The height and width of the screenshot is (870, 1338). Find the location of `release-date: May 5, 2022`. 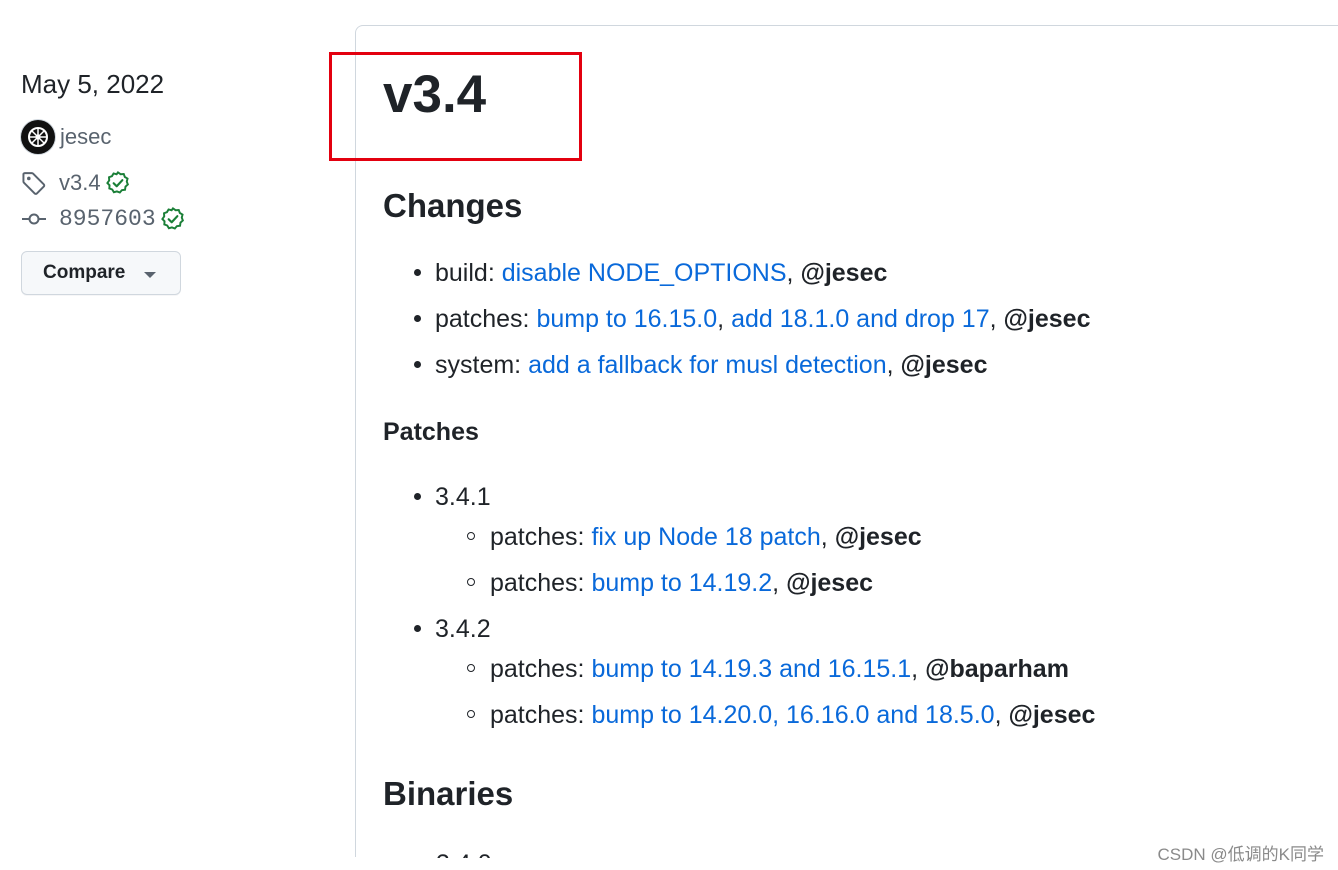

release-date: May 5, 2022 is located at coordinates (93, 84).